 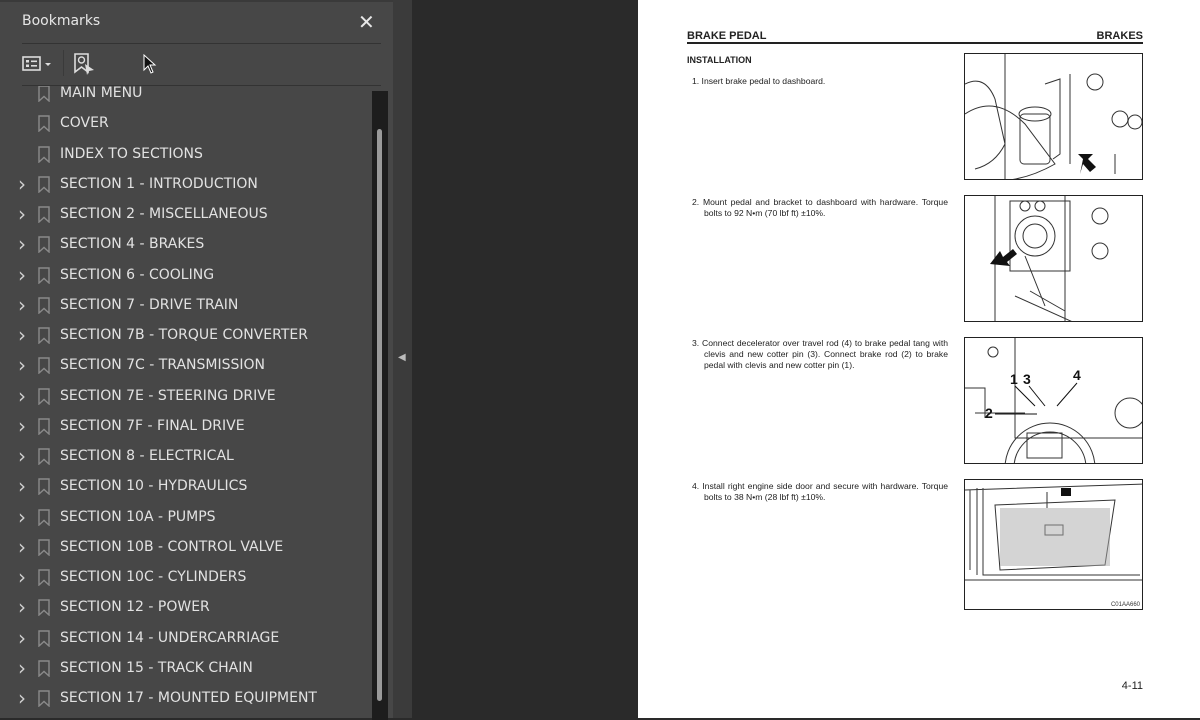 I want to click on svg-text: 3, so click(x=1027, y=379).